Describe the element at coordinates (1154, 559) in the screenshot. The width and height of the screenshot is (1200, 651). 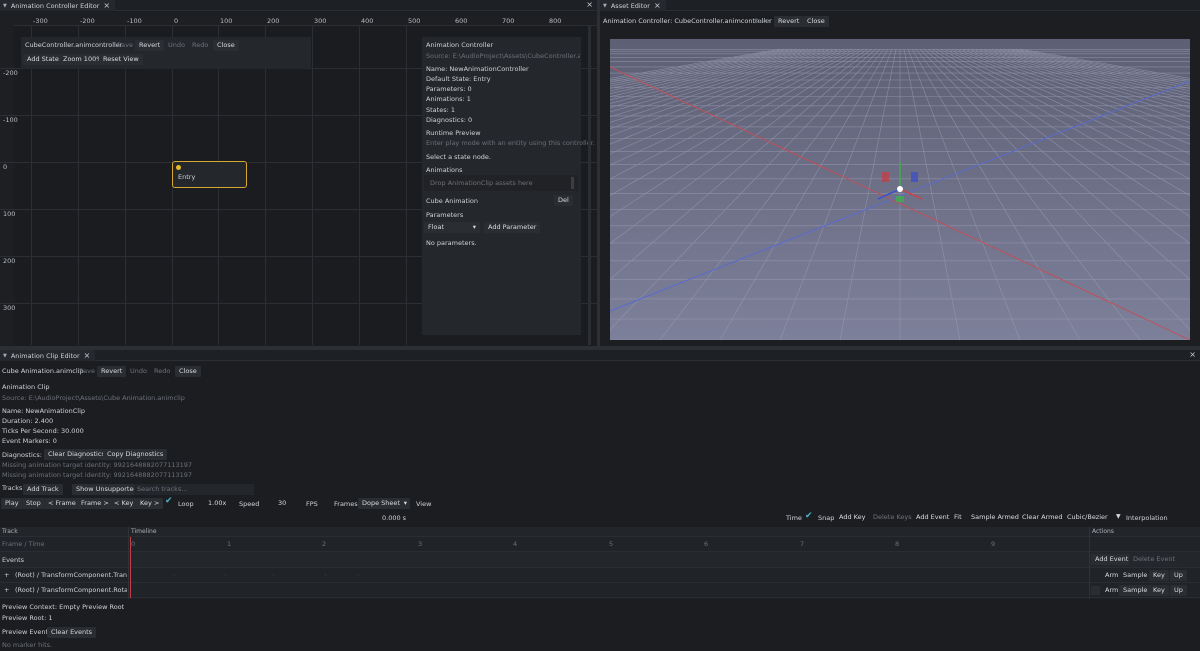
I see `delete-event-button: Delete Event` at that location.